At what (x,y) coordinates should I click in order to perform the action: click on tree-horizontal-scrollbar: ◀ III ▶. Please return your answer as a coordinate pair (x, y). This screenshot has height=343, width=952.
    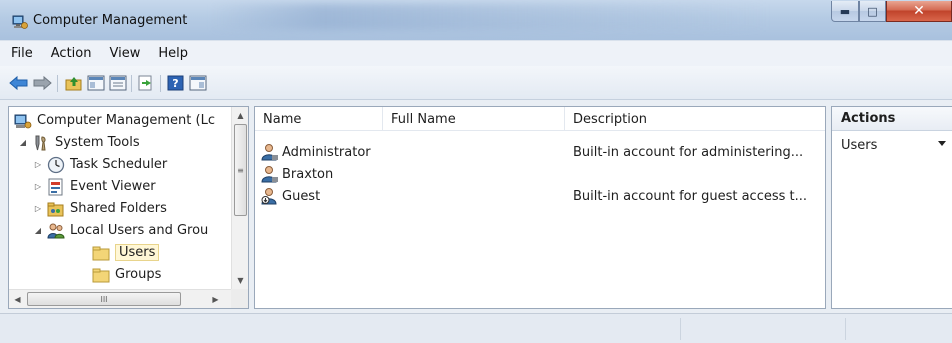
    Looking at the image, I should click on (120, 298).